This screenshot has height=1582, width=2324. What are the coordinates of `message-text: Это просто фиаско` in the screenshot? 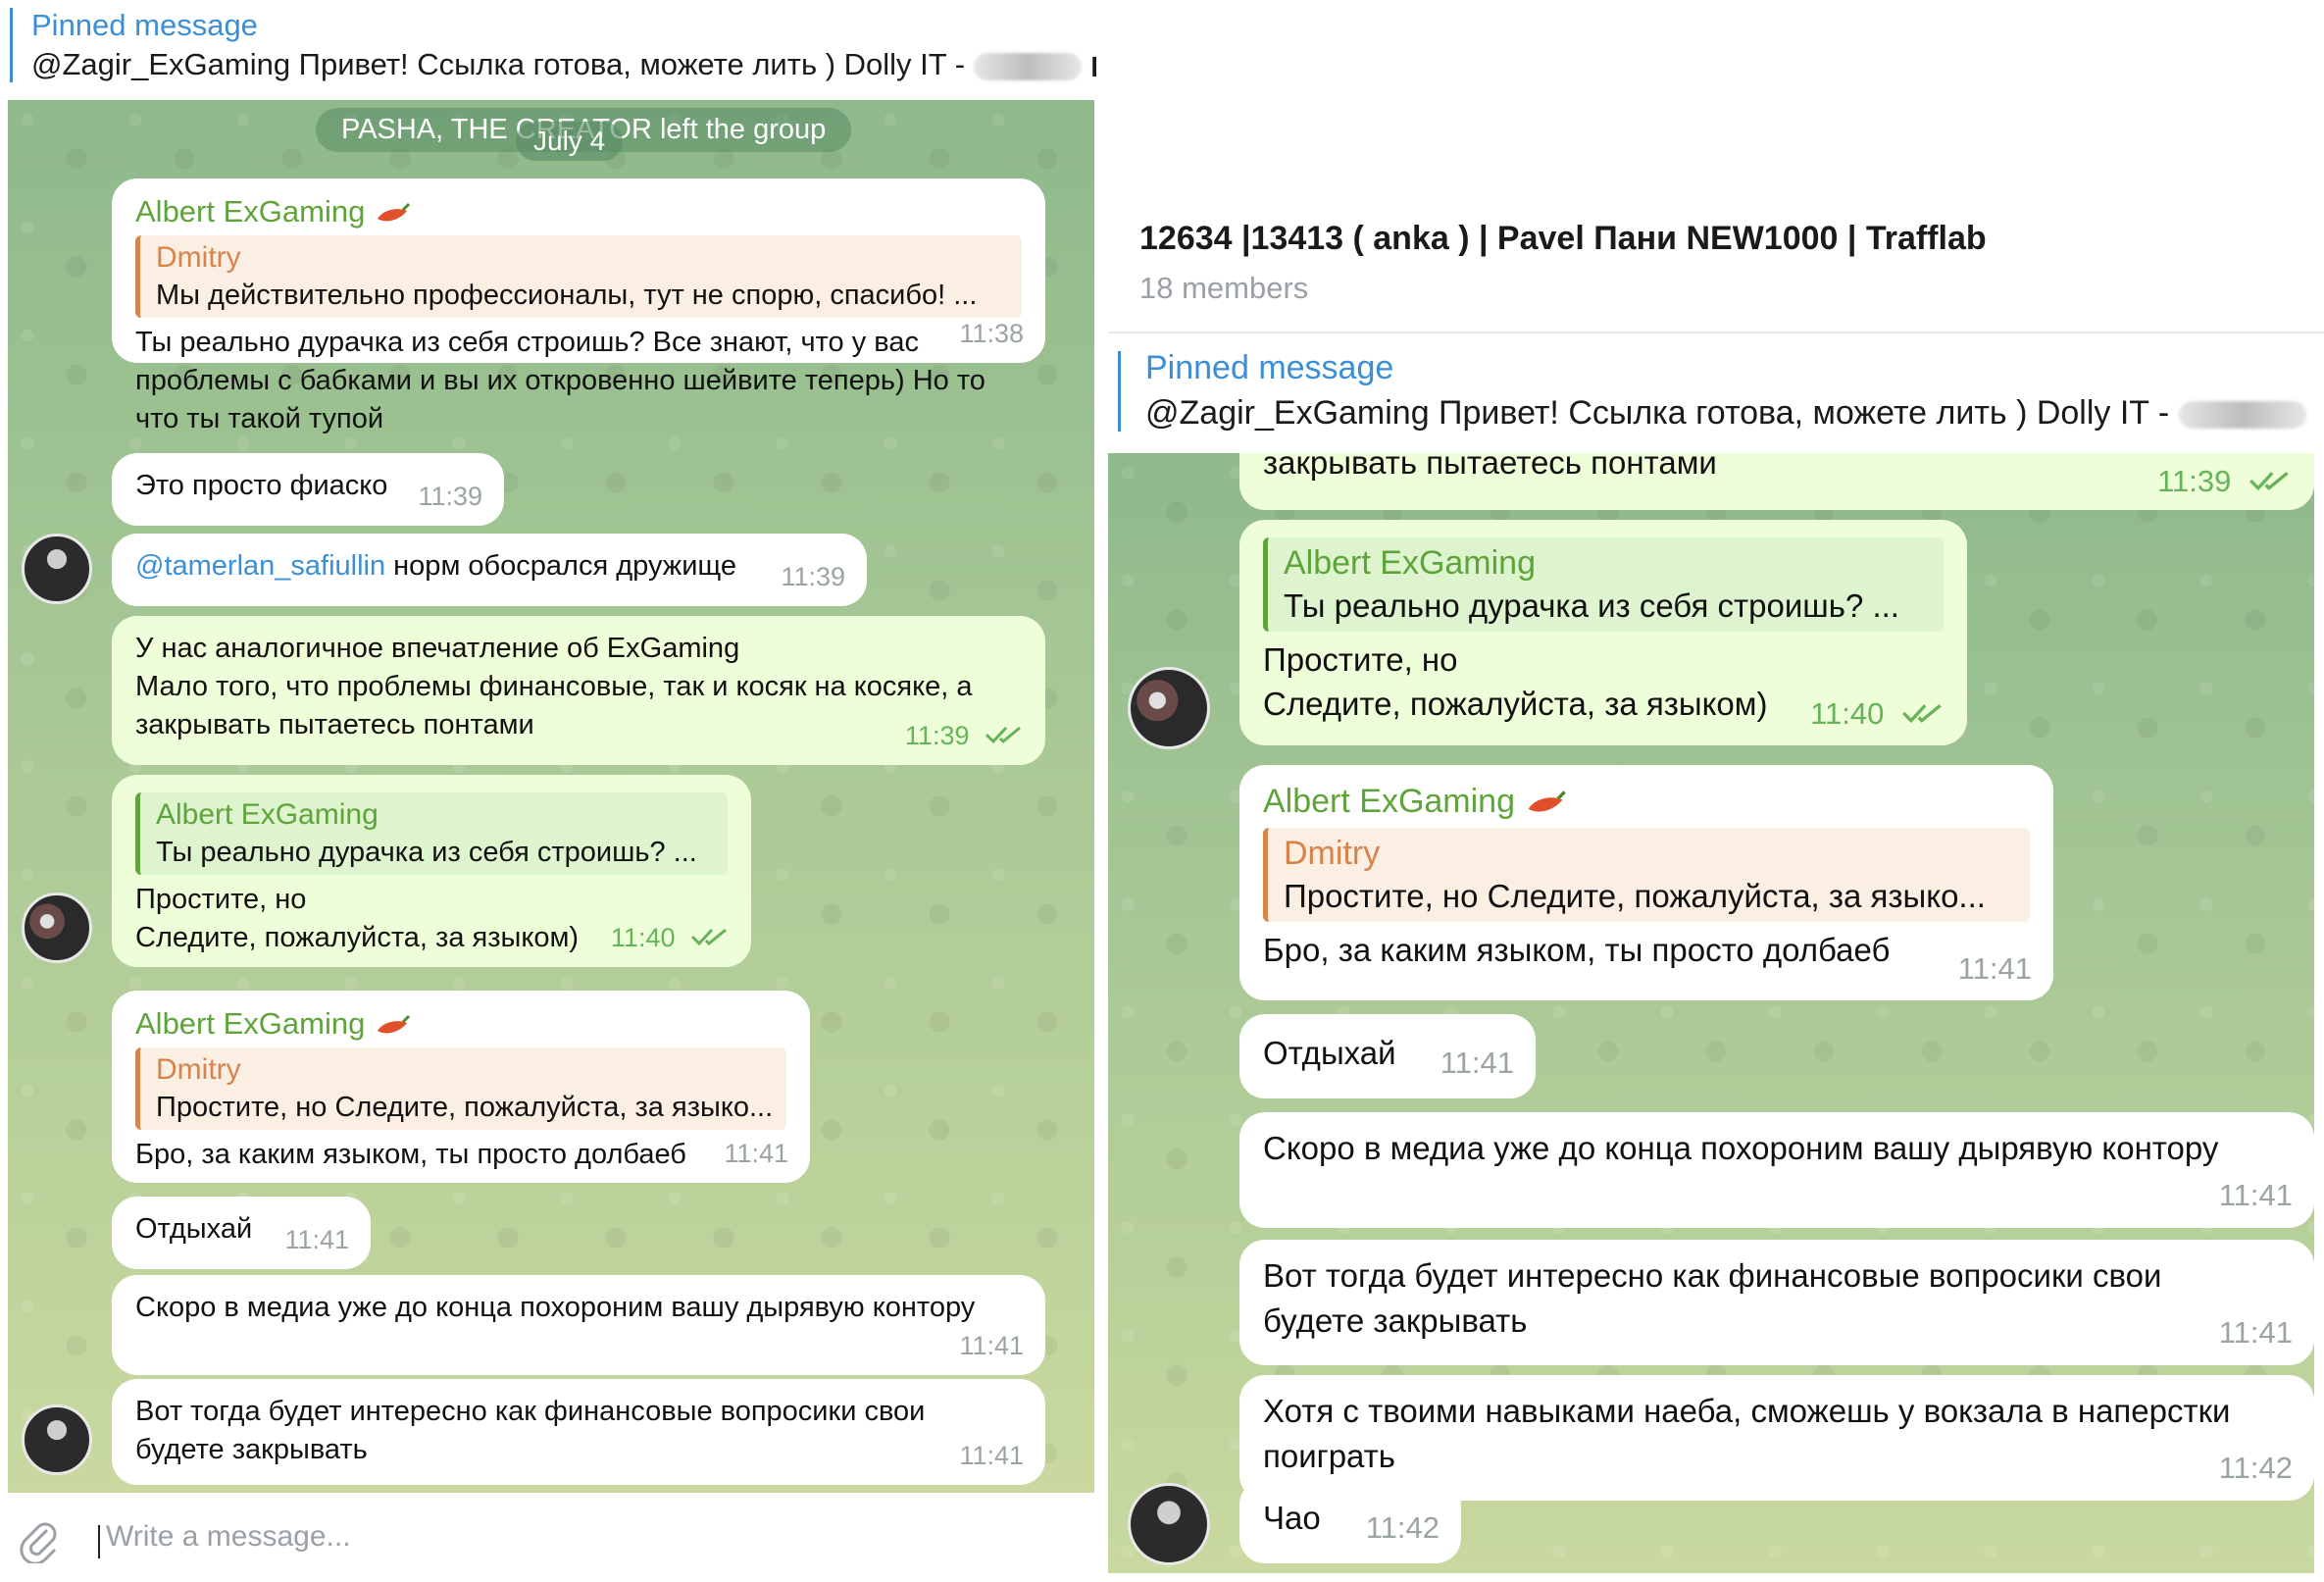 It's located at (262, 486).